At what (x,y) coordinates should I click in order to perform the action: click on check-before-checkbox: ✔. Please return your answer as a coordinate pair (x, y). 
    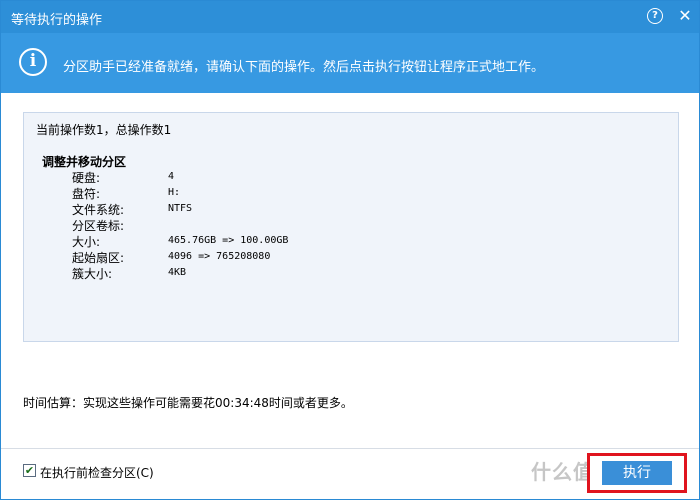
    Looking at the image, I should click on (29, 470).